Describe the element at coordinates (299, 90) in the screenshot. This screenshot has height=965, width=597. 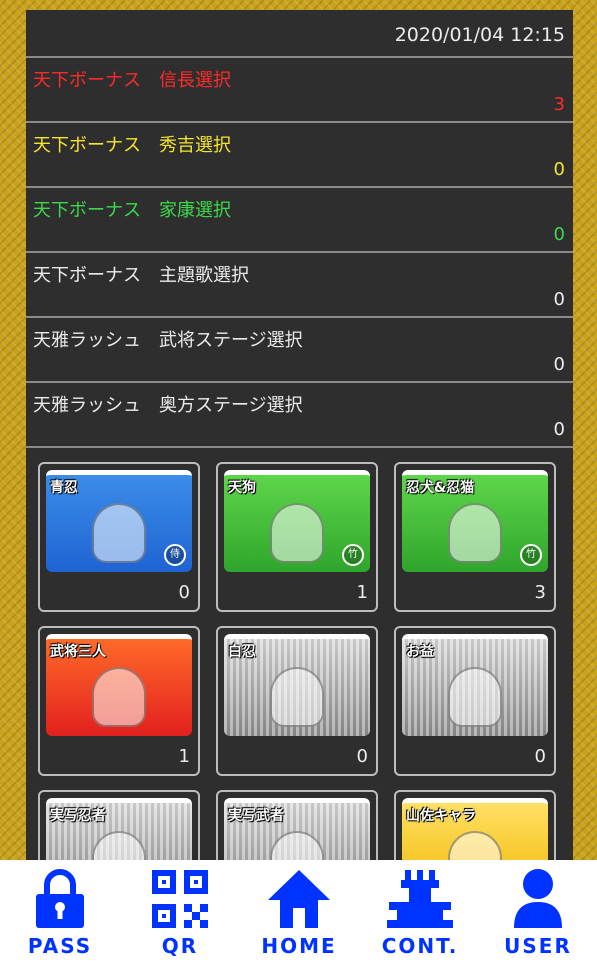
I see `list-item: 天下ボーナス 信長選択 3` at that location.